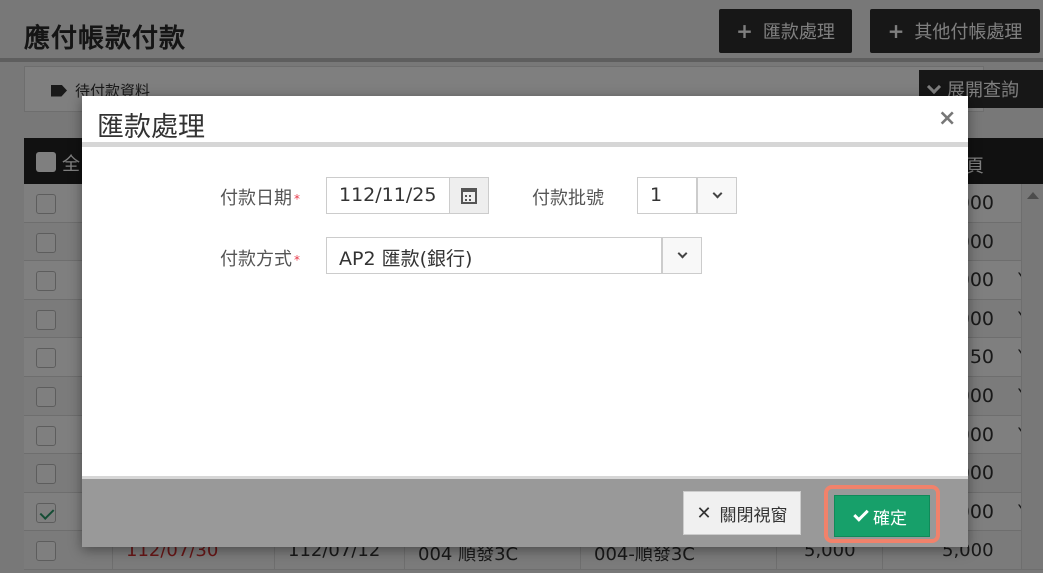  What do you see at coordinates (861, 514) in the screenshot?
I see `check-icon` at bounding box center [861, 514].